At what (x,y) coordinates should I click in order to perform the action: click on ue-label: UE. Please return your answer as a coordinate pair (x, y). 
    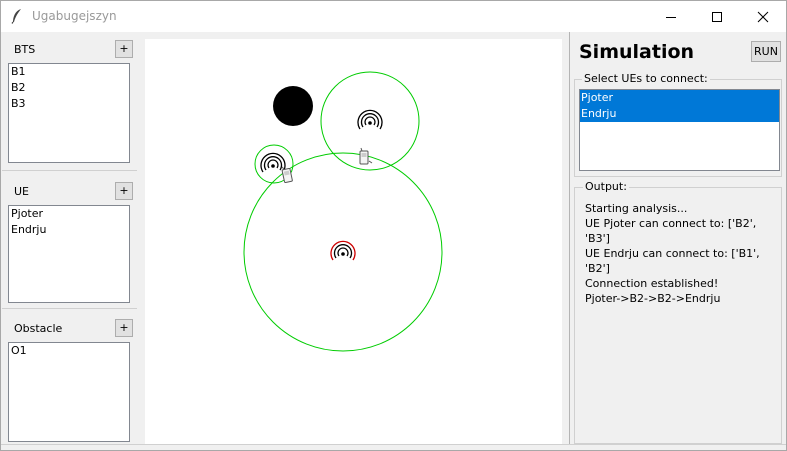
    Looking at the image, I should click on (22, 191).